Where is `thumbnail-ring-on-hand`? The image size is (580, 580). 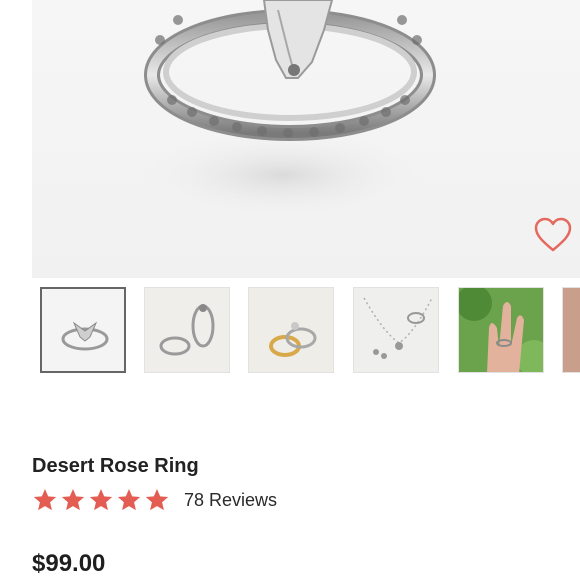
thumbnail-ring-on-hand is located at coordinates (501, 330).